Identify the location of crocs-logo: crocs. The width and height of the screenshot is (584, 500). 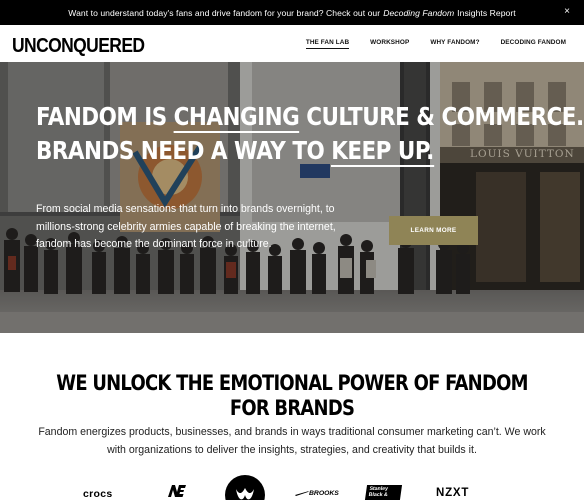
(98, 494).